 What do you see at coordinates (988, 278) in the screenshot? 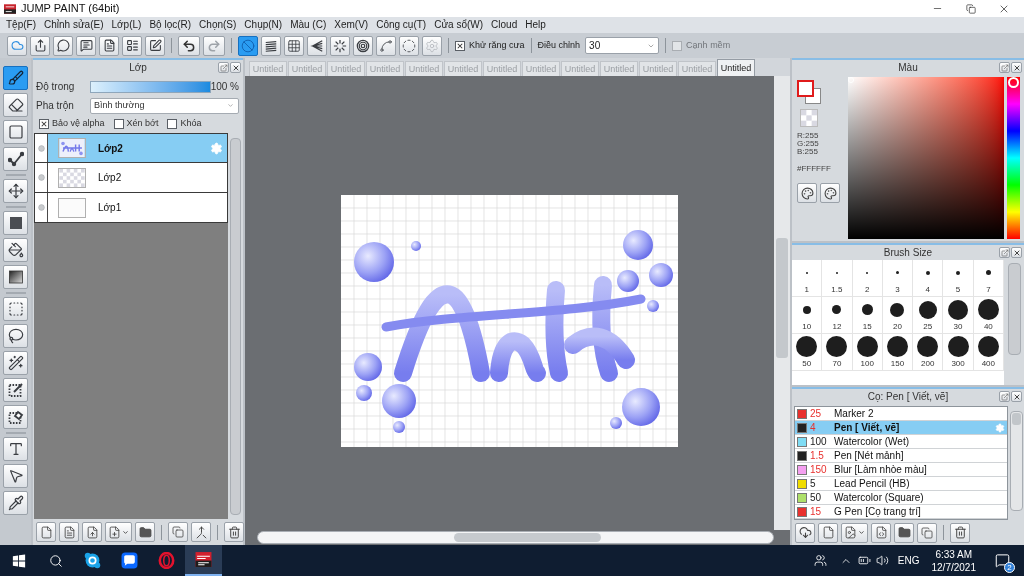
I see `brush-size-option: 7` at bounding box center [988, 278].